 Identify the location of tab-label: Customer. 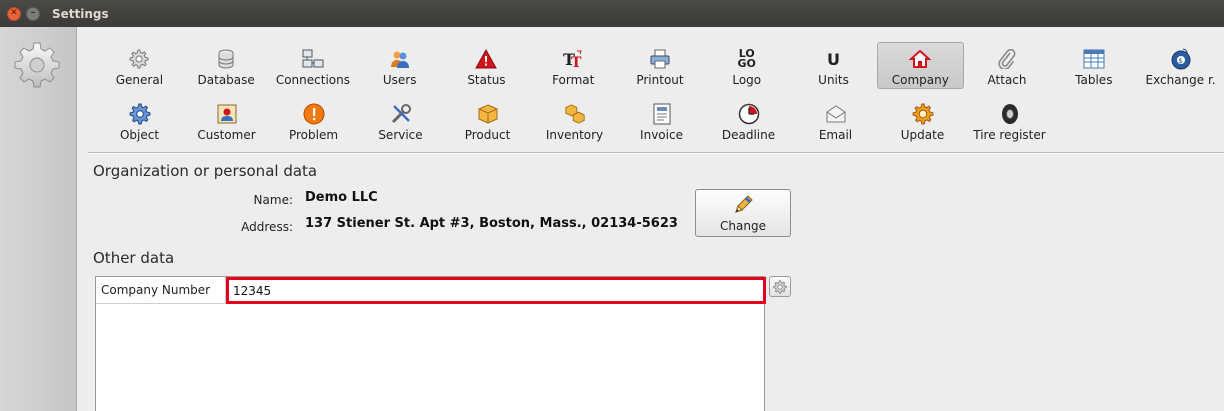
(226, 135).